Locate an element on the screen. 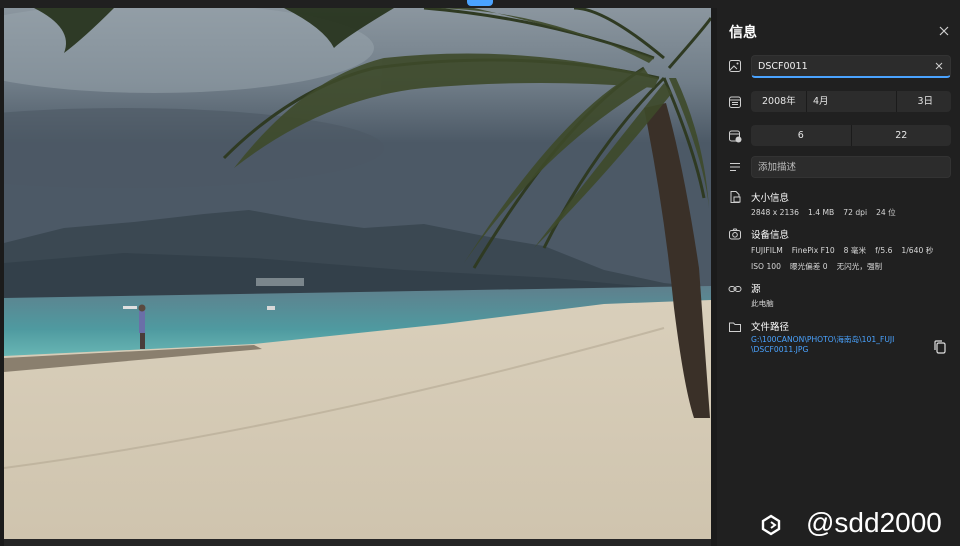  calendar-icon is located at coordinates (735, 102).